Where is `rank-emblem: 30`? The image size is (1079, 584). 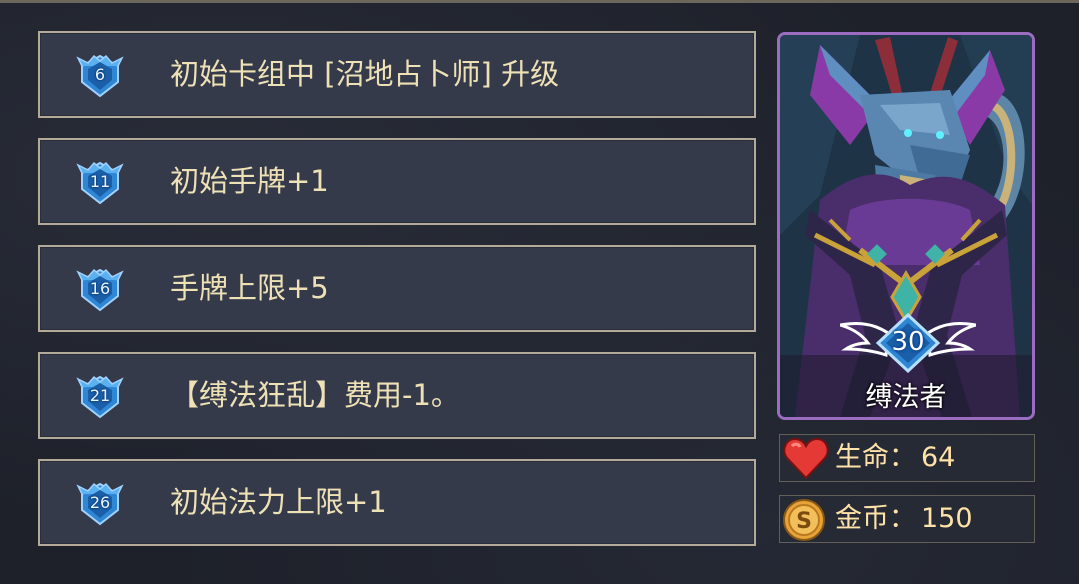
rank-emblem: 30 is located at coordinates (908, 343).